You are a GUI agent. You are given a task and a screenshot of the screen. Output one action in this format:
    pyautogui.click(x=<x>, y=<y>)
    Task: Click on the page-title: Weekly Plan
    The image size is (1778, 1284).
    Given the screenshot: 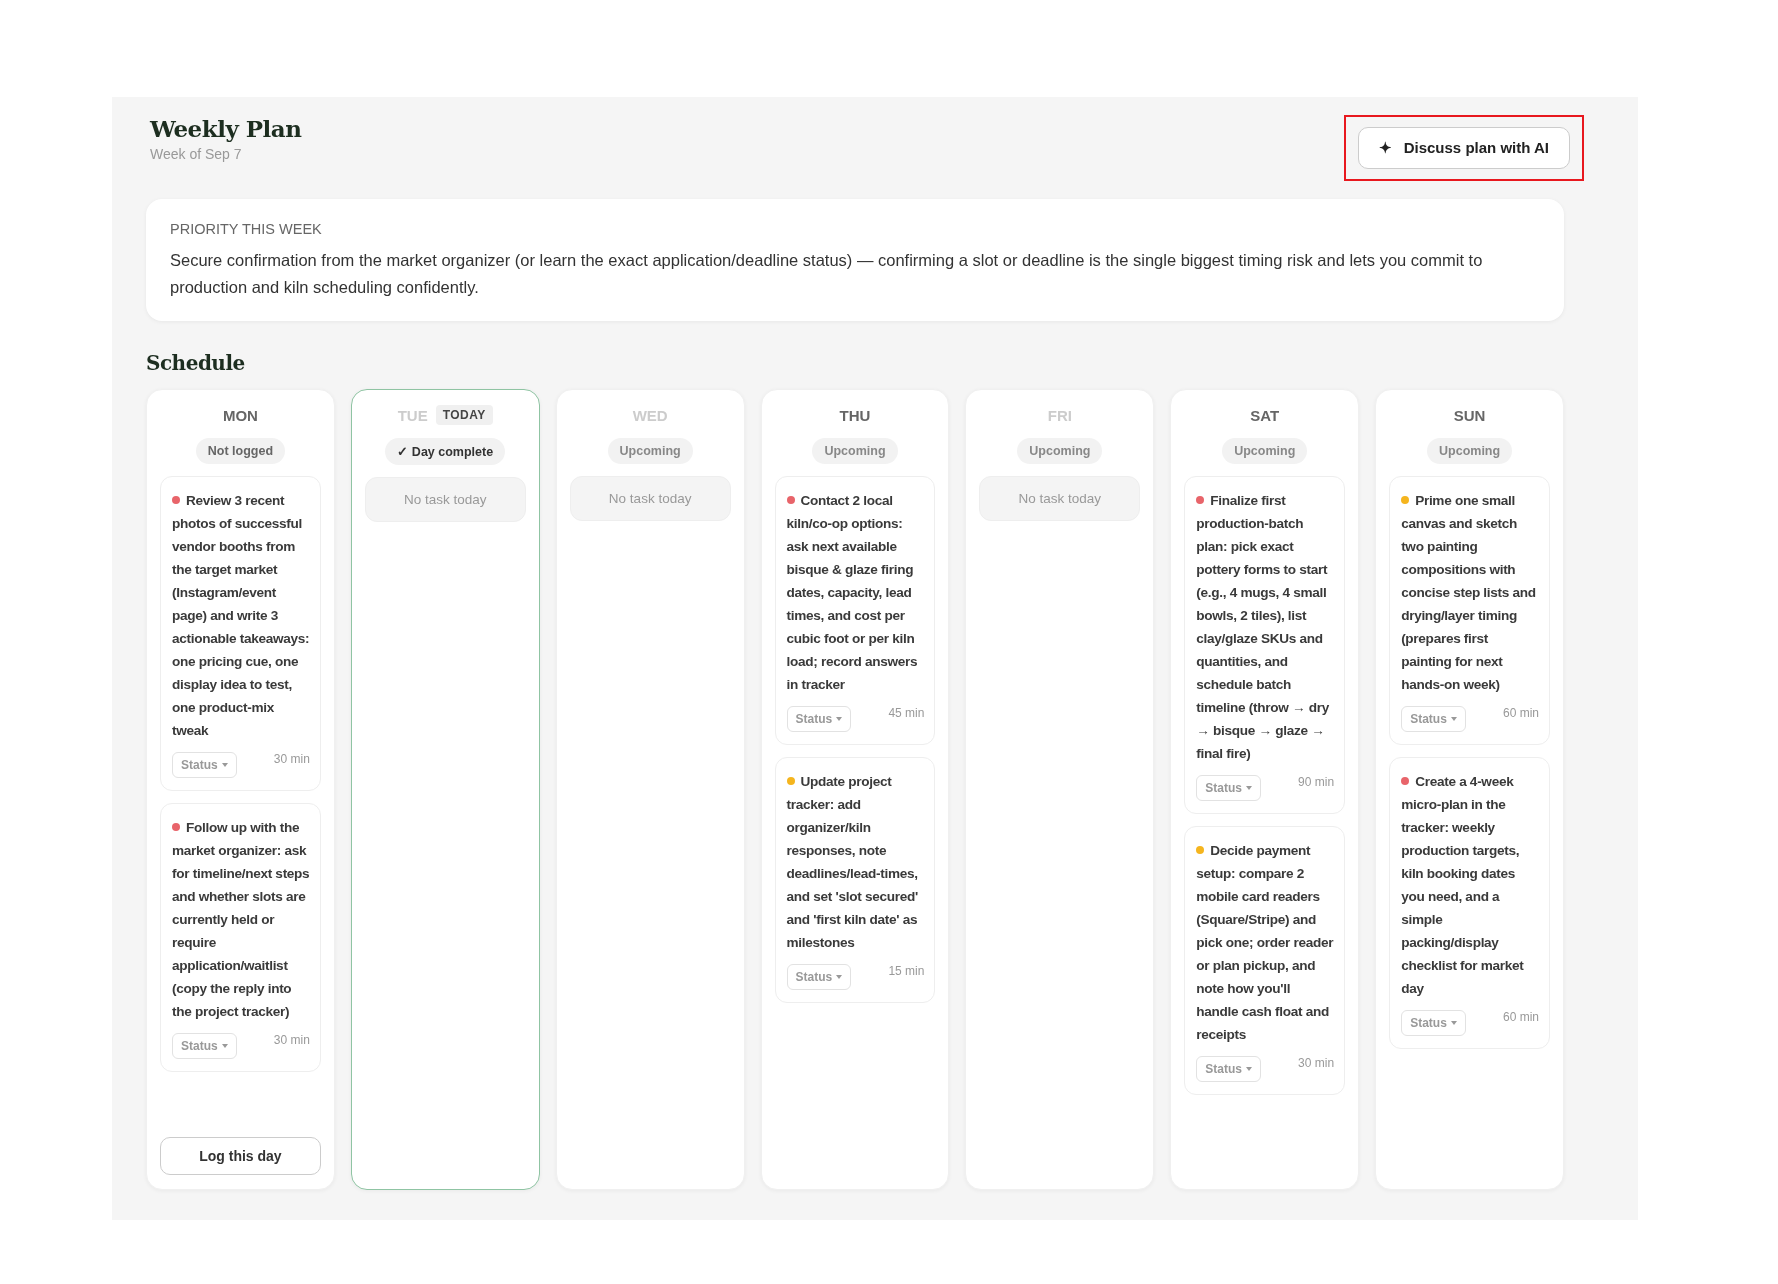 What is the action you would take?
    pyautogui.click(x=226, y=128)
    